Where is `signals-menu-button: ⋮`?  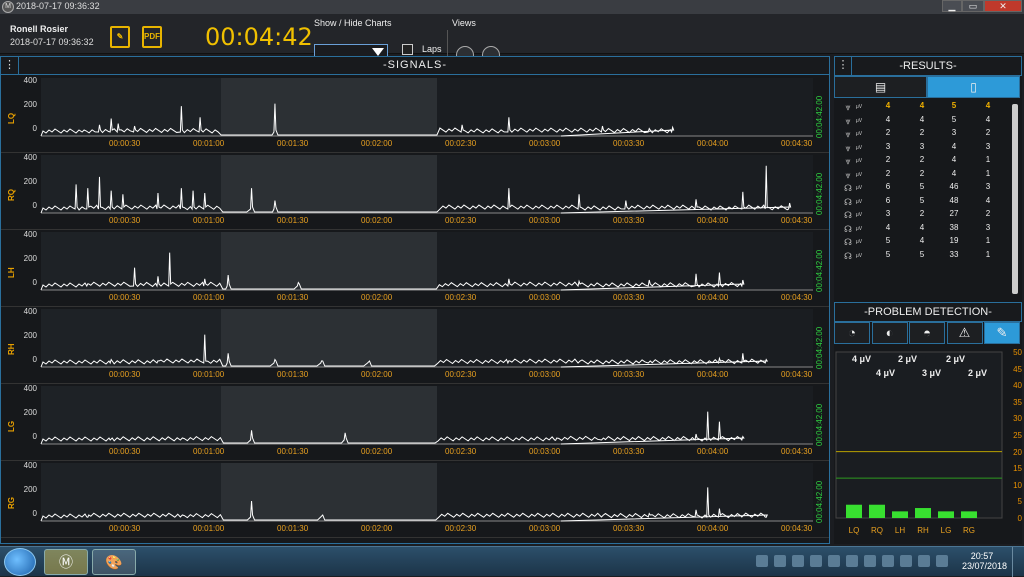
signals-menu-button: ⋮ is located at coordinates (10, 66).